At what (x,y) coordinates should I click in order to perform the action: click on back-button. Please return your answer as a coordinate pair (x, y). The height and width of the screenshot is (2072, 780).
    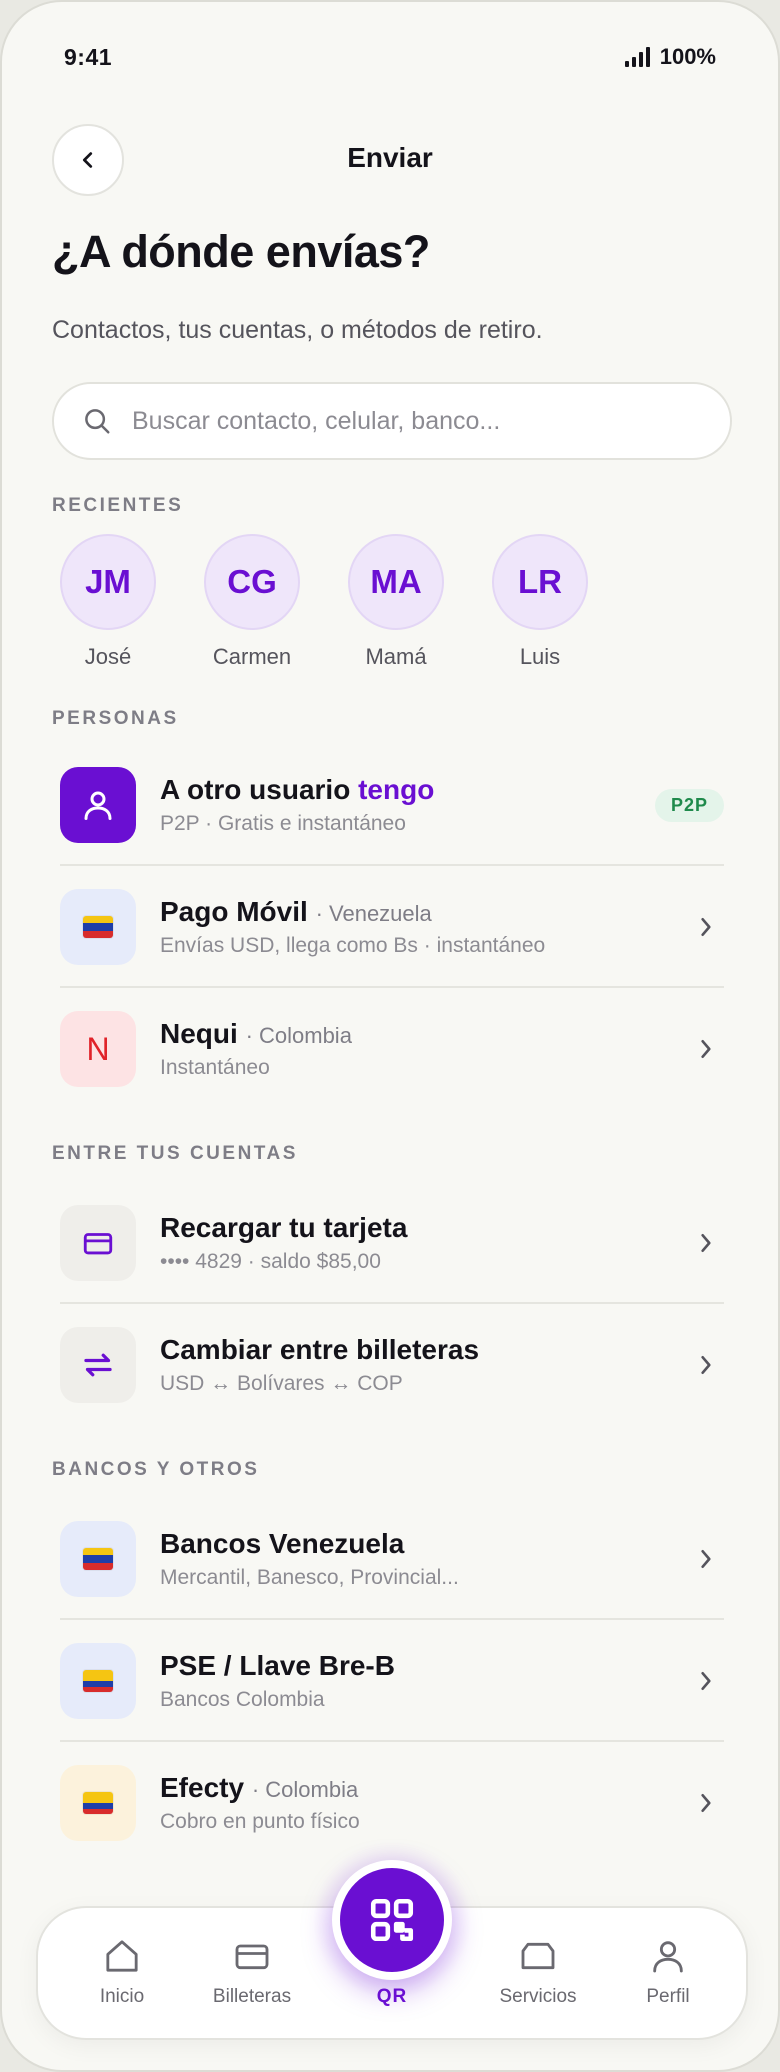
    Looking at the image, I should click on (88, 160).